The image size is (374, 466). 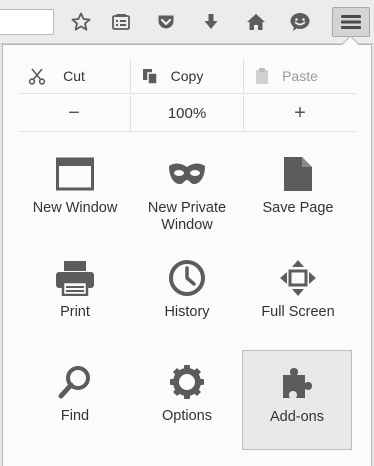 I want to click on chat-icon, so click(x=300, y=22).